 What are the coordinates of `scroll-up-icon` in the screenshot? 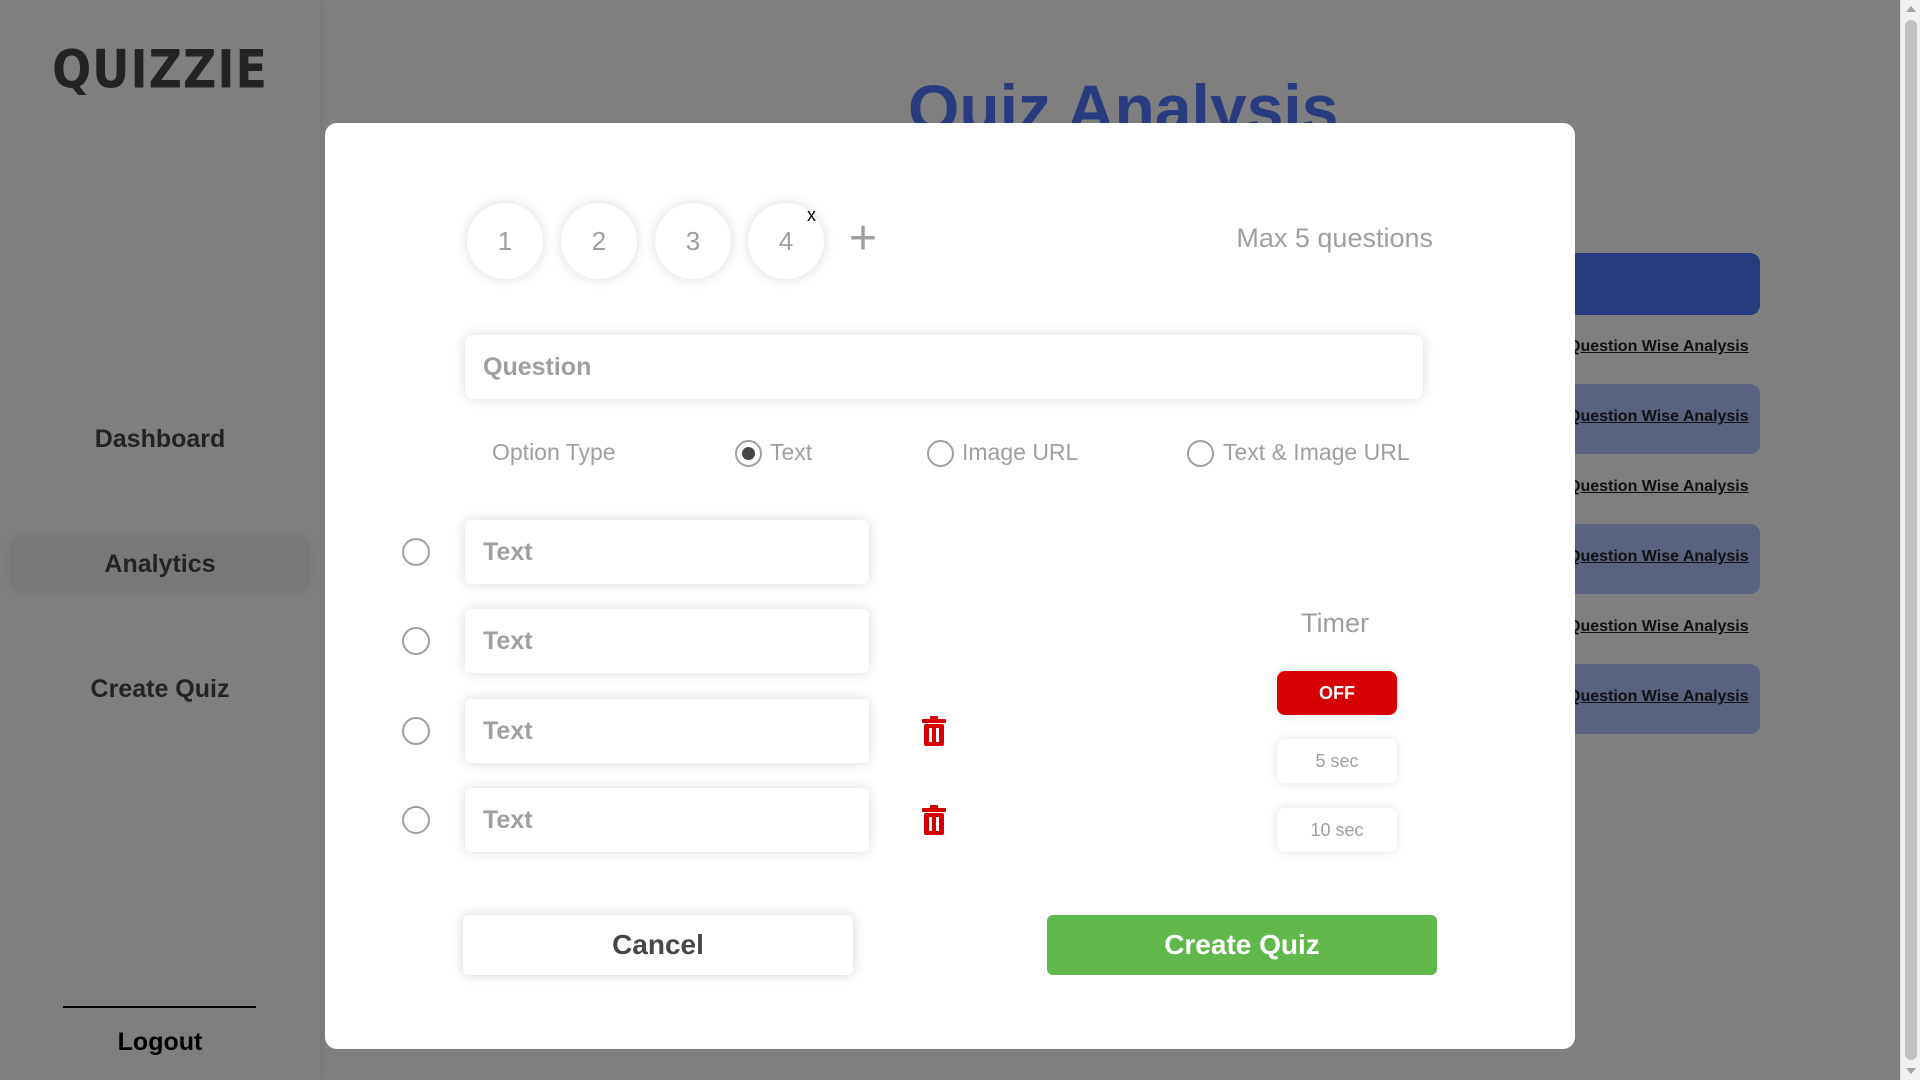 It's located at (1911, 9).